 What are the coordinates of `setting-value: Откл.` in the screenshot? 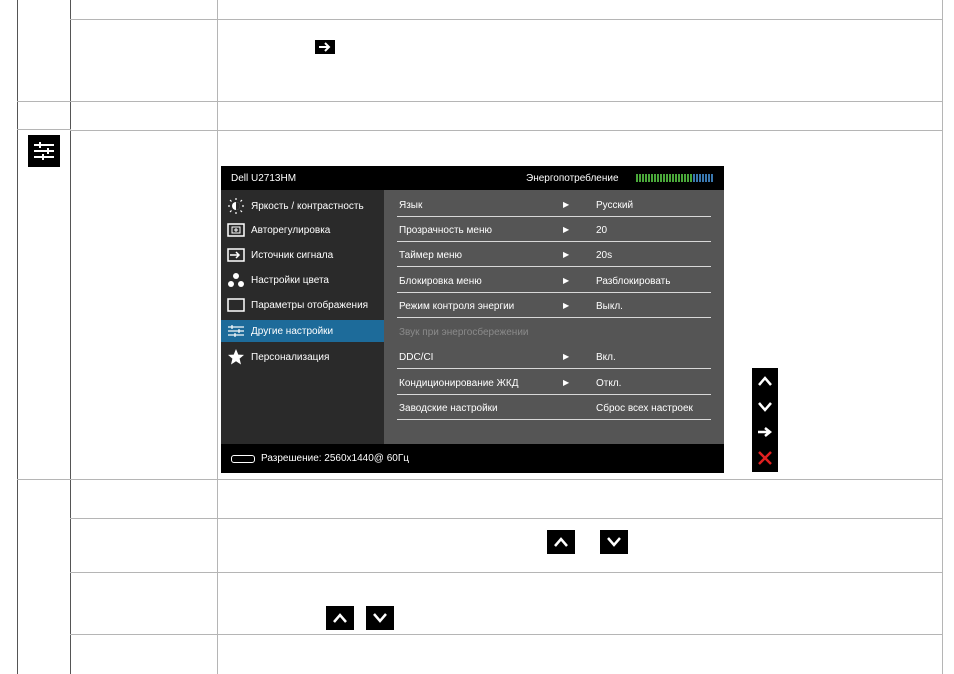 It's located at (609, 383).